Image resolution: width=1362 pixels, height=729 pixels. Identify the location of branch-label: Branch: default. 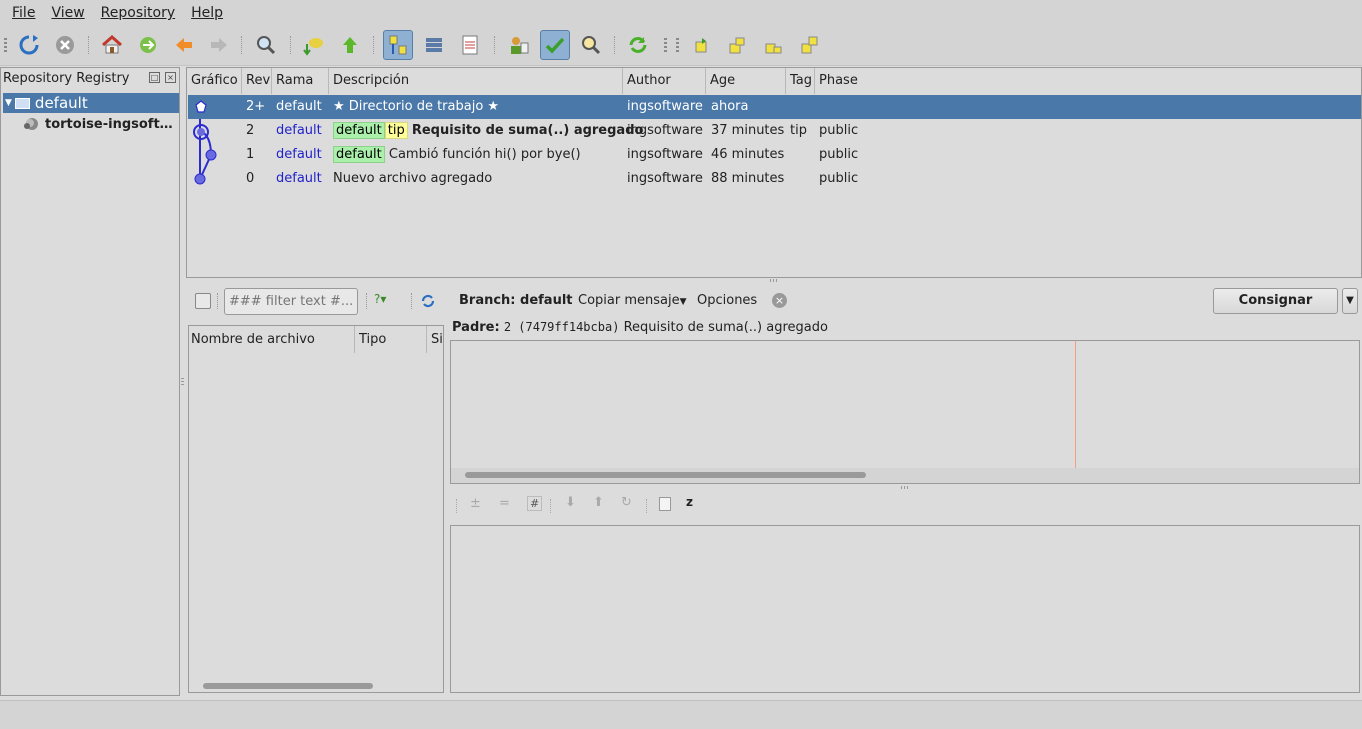
(516, 300).